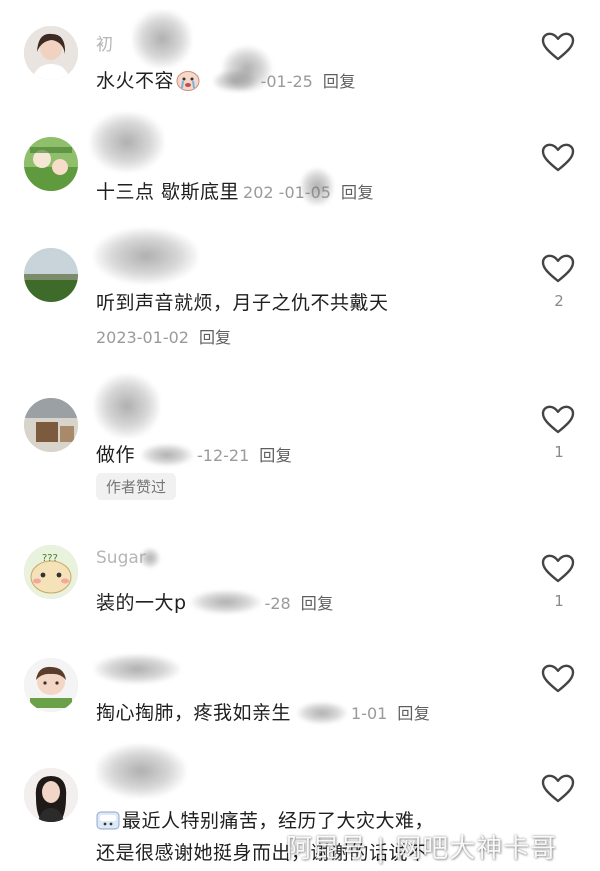  What do you see at coordinates (142, 337) in the screenshot?
I see `comment-date: 2023-01-02` at bounding box center [142, 337].